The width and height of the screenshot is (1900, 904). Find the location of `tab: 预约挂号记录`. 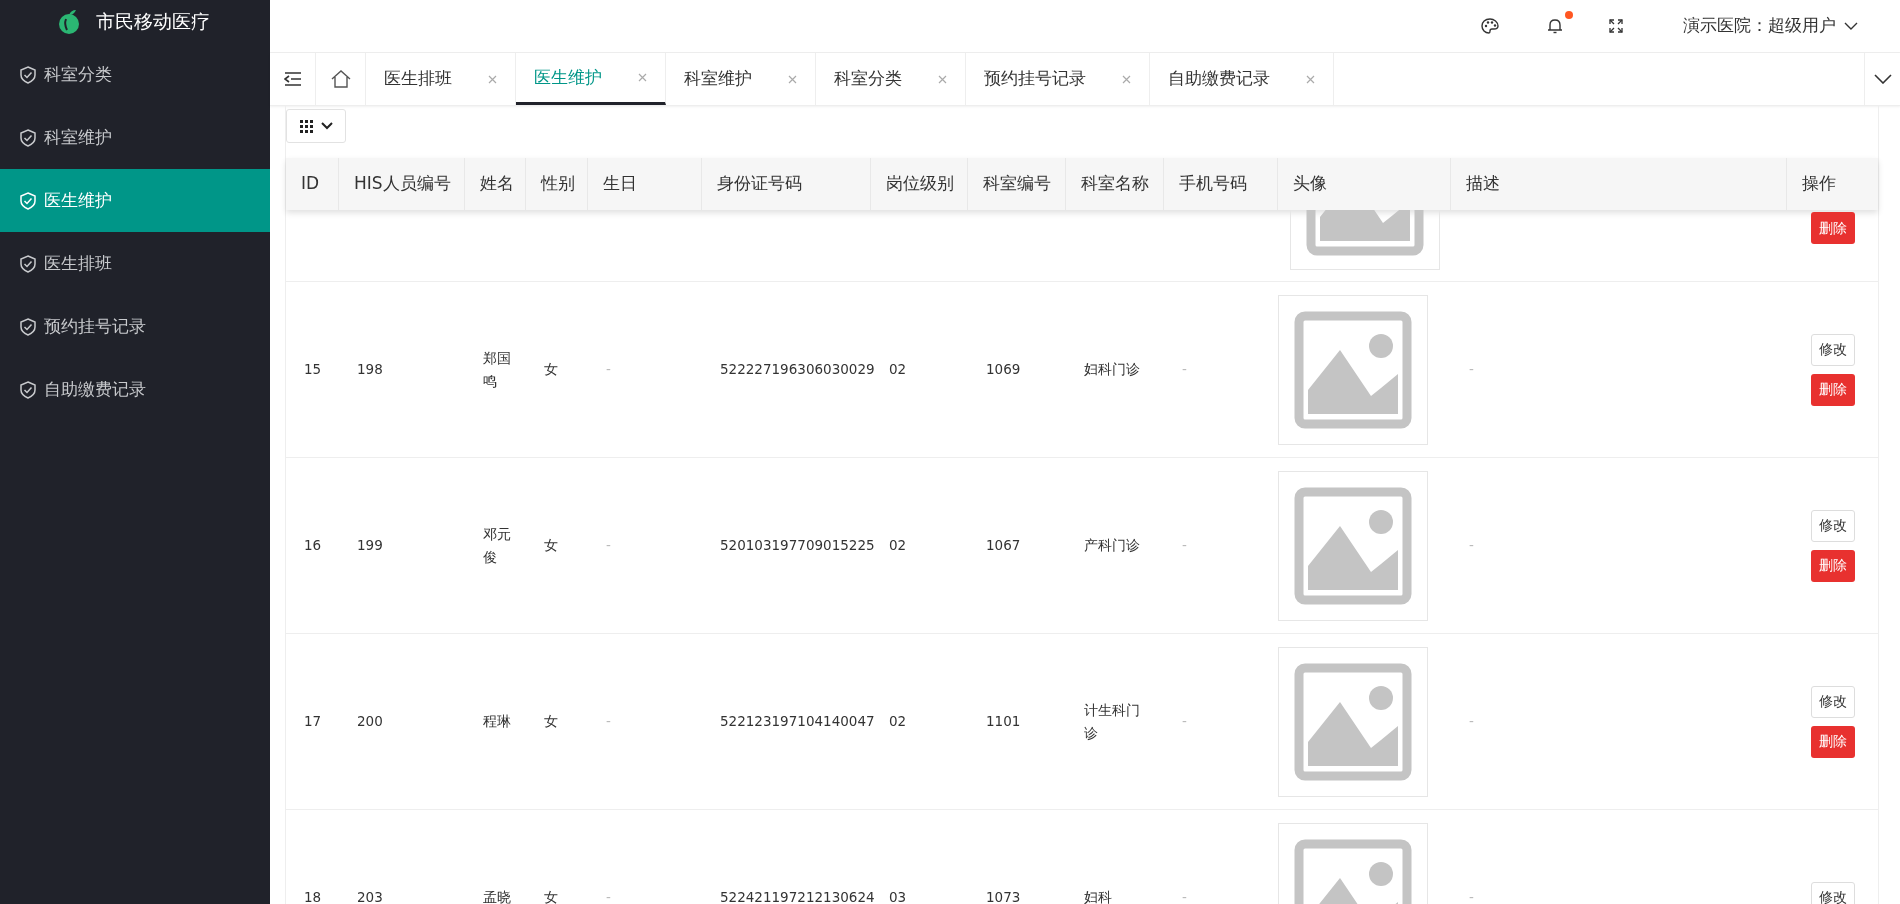

tab: 预约挂号记录 is located at coordinates (1058, 79).